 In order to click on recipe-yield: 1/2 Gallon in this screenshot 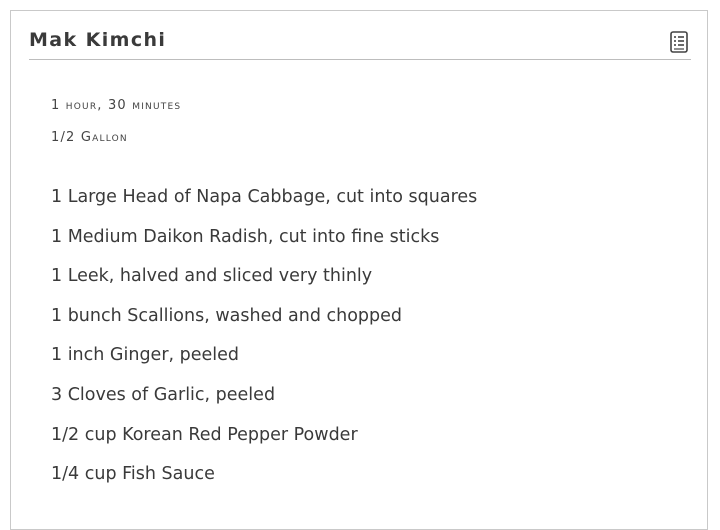, I will do `click(89, 137)`.